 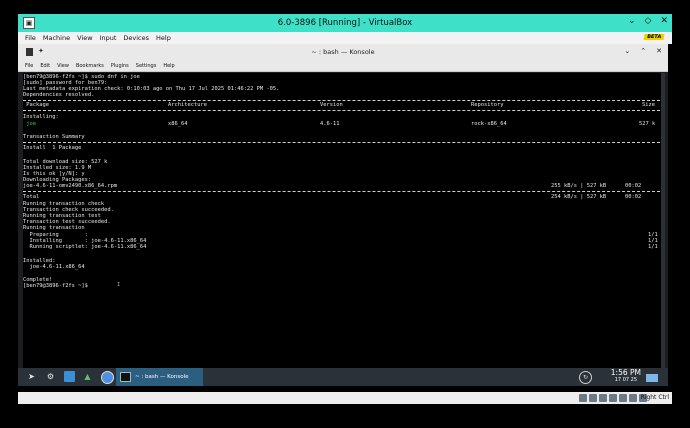 What do you see at coordinates (125, 377) in the screenshot?
I see `terminal-icon` at bounding box center [125, 377].